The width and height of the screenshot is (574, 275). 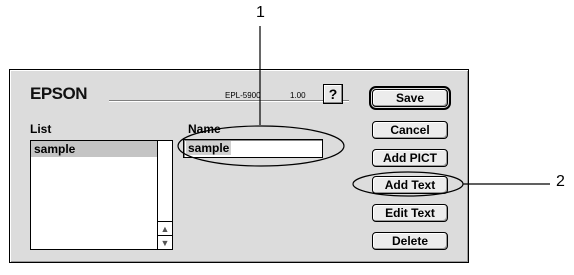 I want to click on callout-number-2: 2, so click(x=560, y=181).